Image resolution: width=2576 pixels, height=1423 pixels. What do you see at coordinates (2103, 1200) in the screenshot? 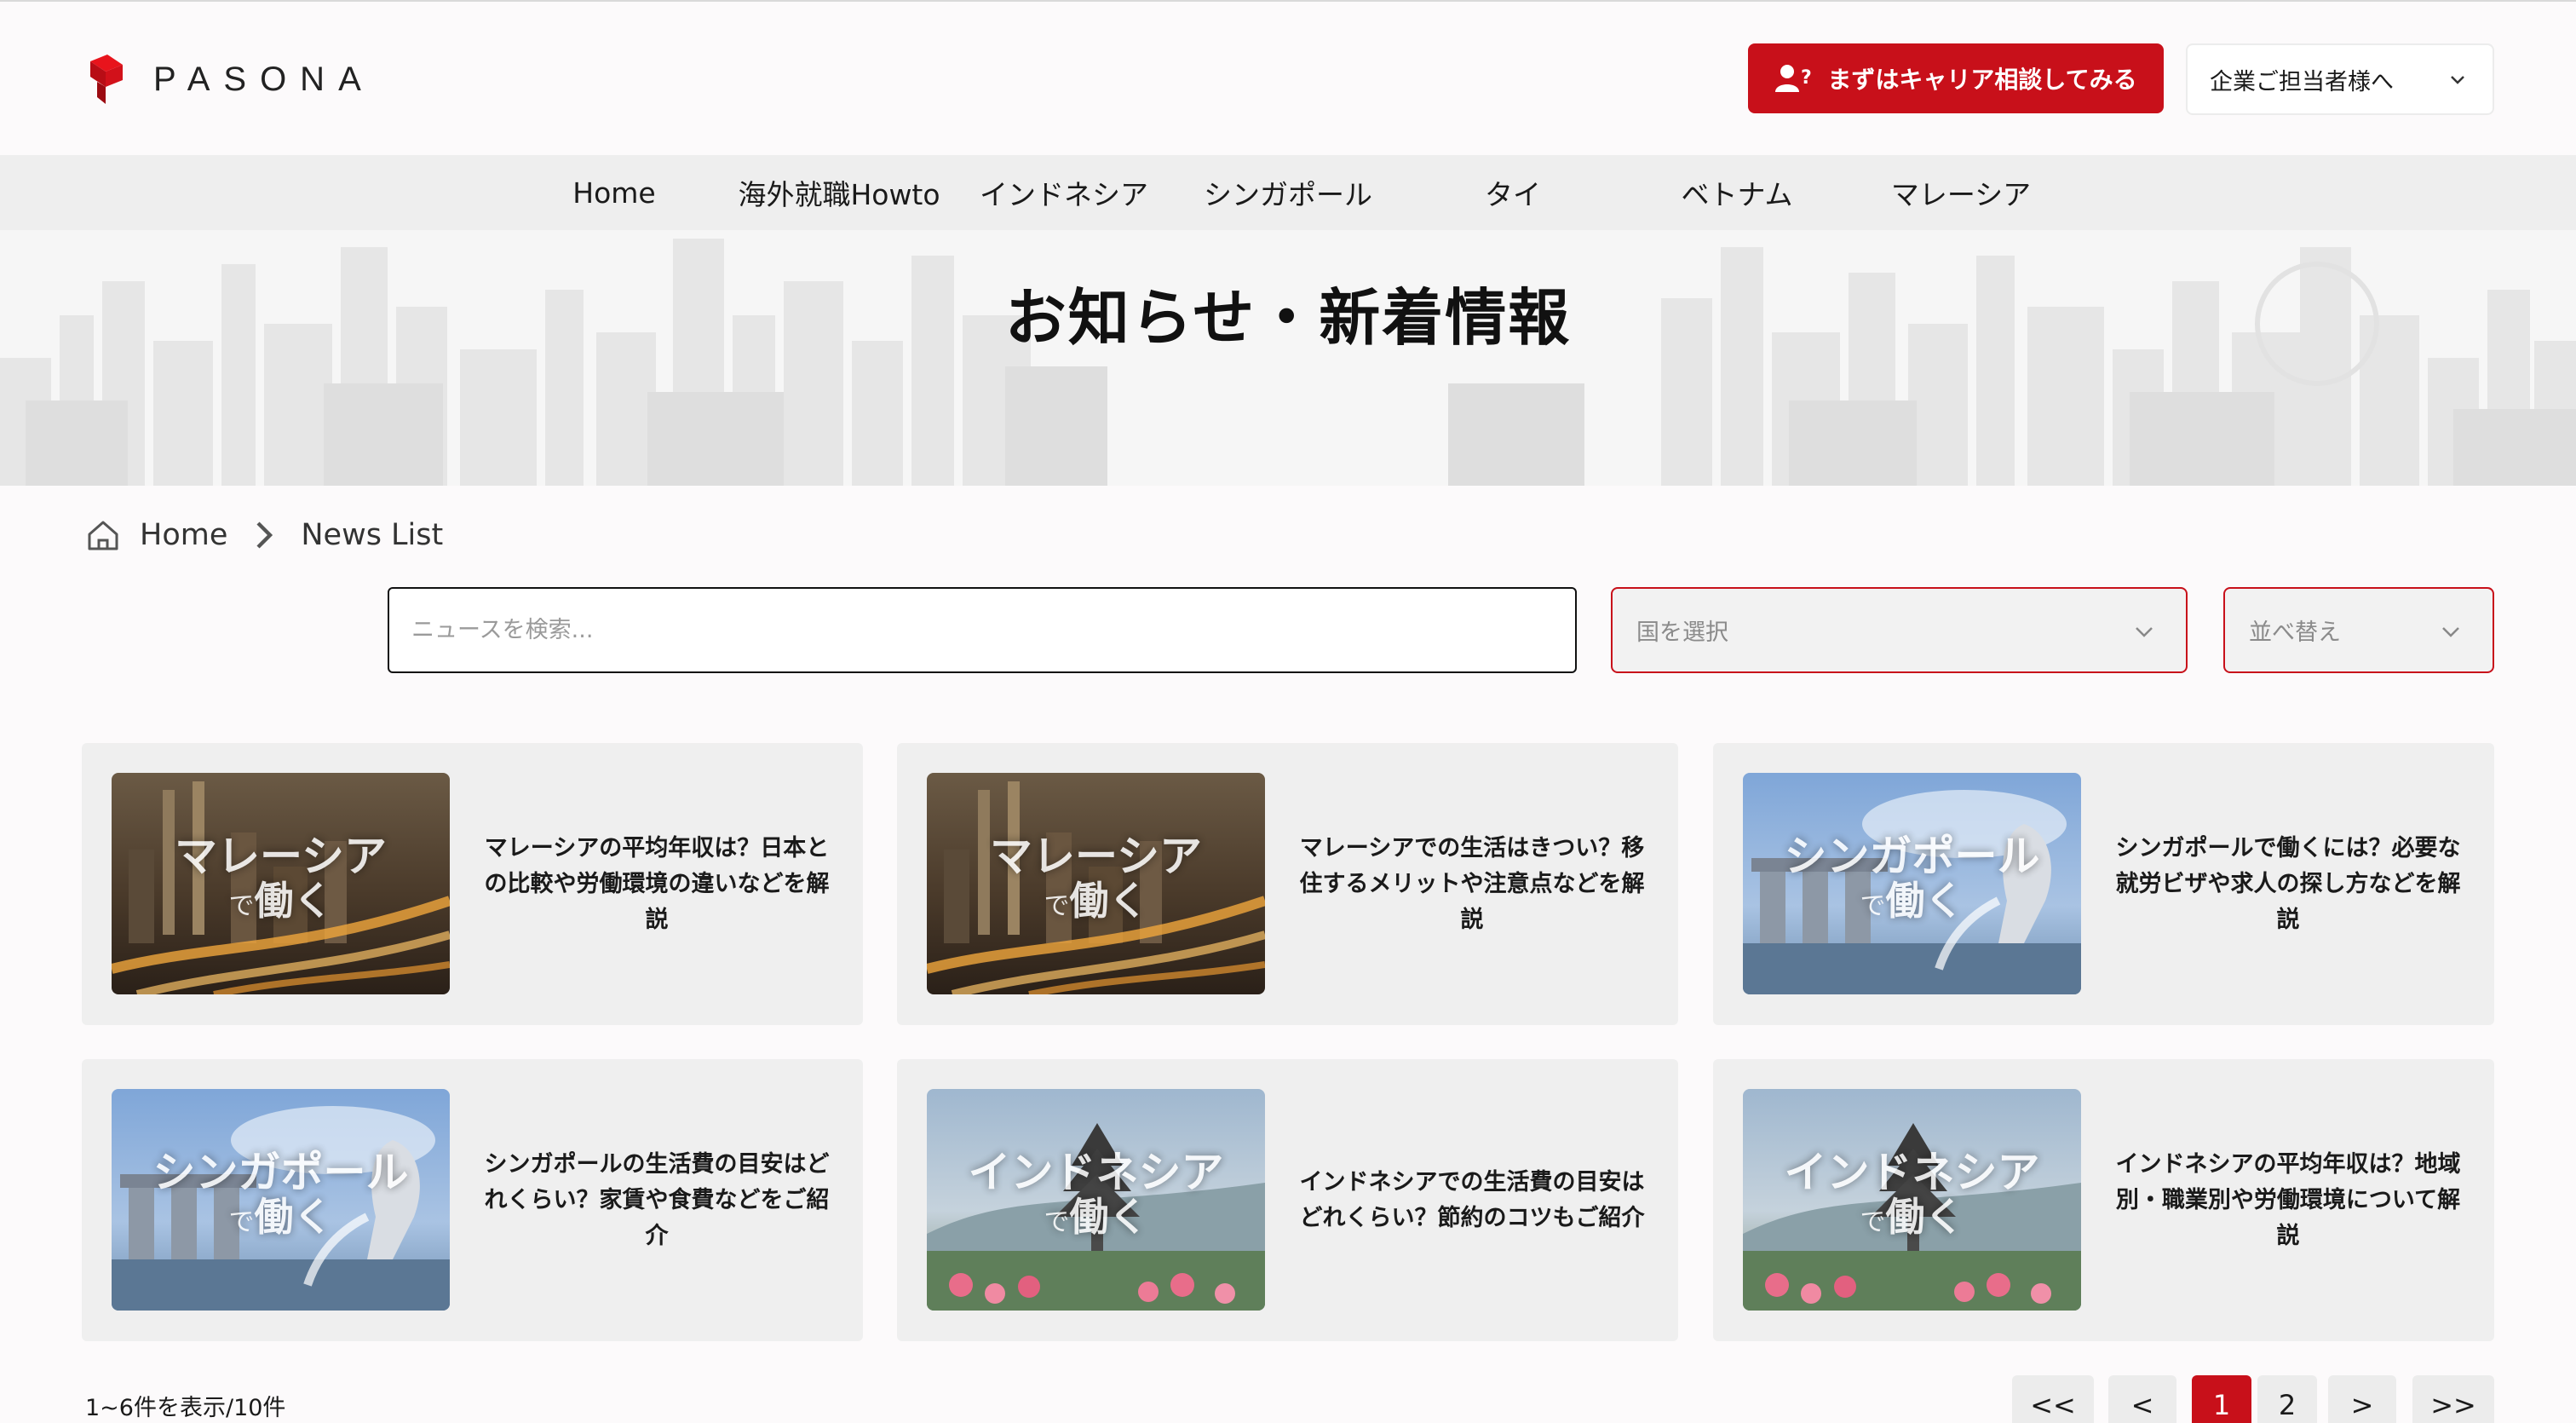
I see `news-card: インドネシア で働く インドネシアの平均年収は？地域別・職業別や労働環境について解説` at bounding box center [2103, 1200].